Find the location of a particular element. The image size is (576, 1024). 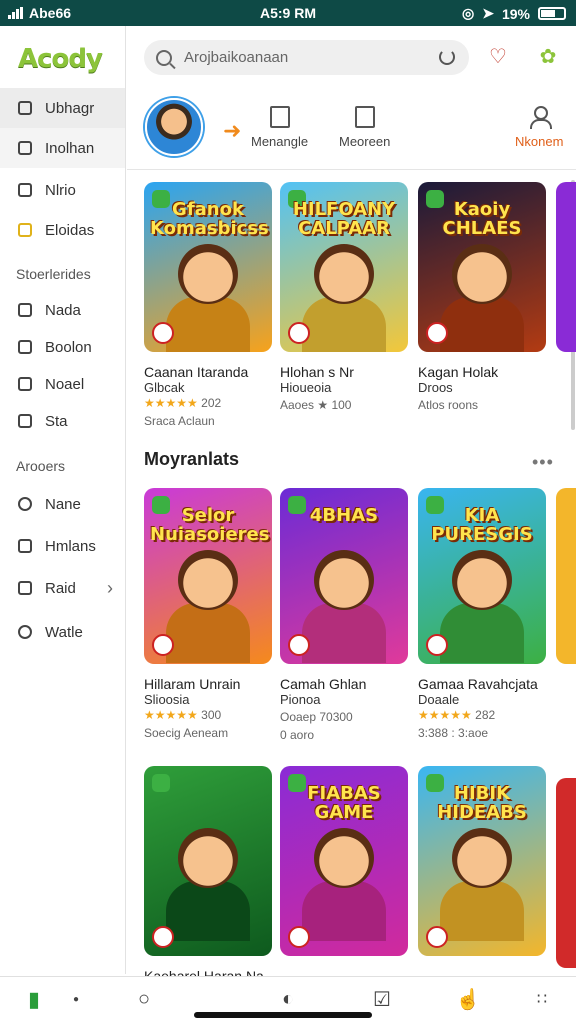

game-card-art: 4BHAS is located at coordinates (344, 576).